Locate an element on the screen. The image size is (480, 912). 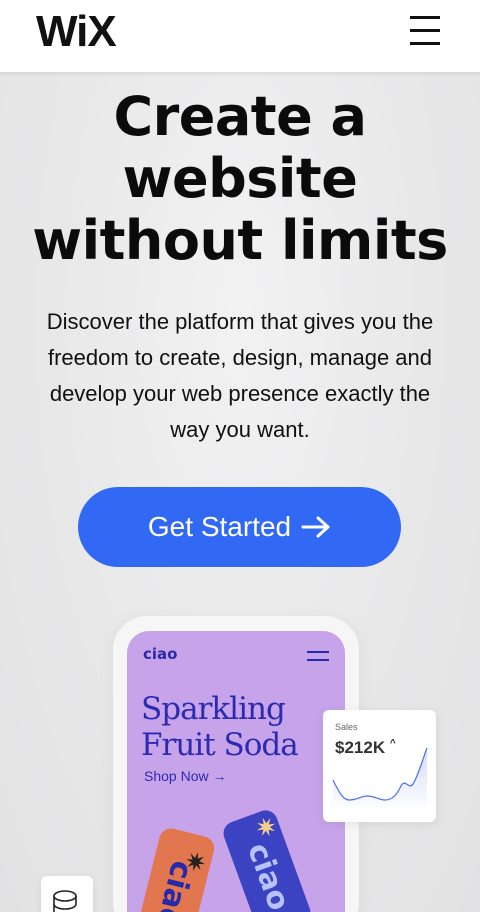
menu-button is located at coordinates (426, 31).